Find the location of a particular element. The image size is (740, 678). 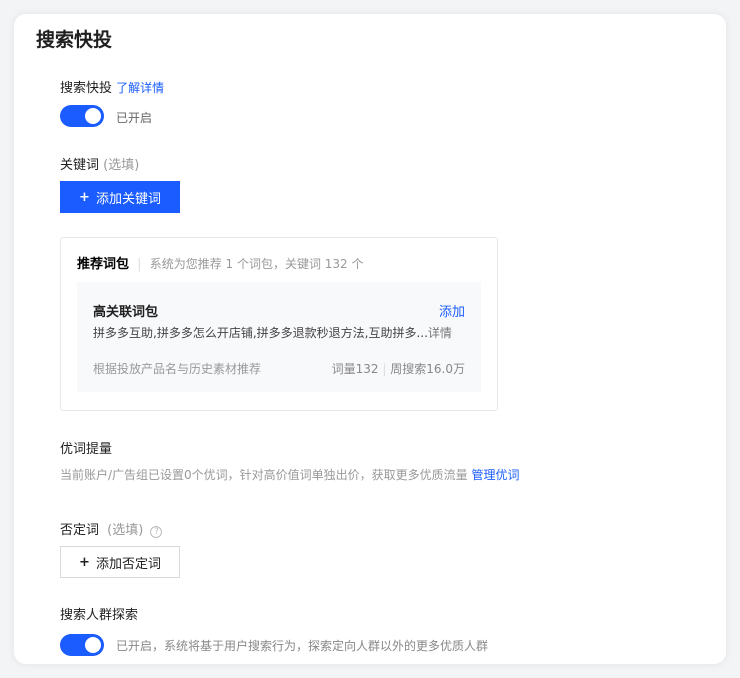

keywords-optional: (选填) is located at coordinates (121, 165).